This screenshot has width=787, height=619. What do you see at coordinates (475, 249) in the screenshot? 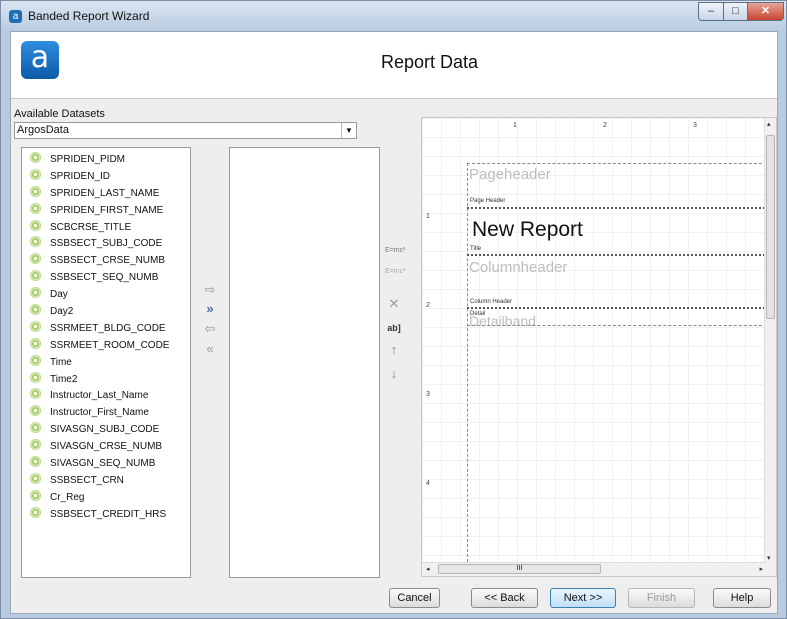
I see `title-band-label: Title` at bounding box center [475, 249].